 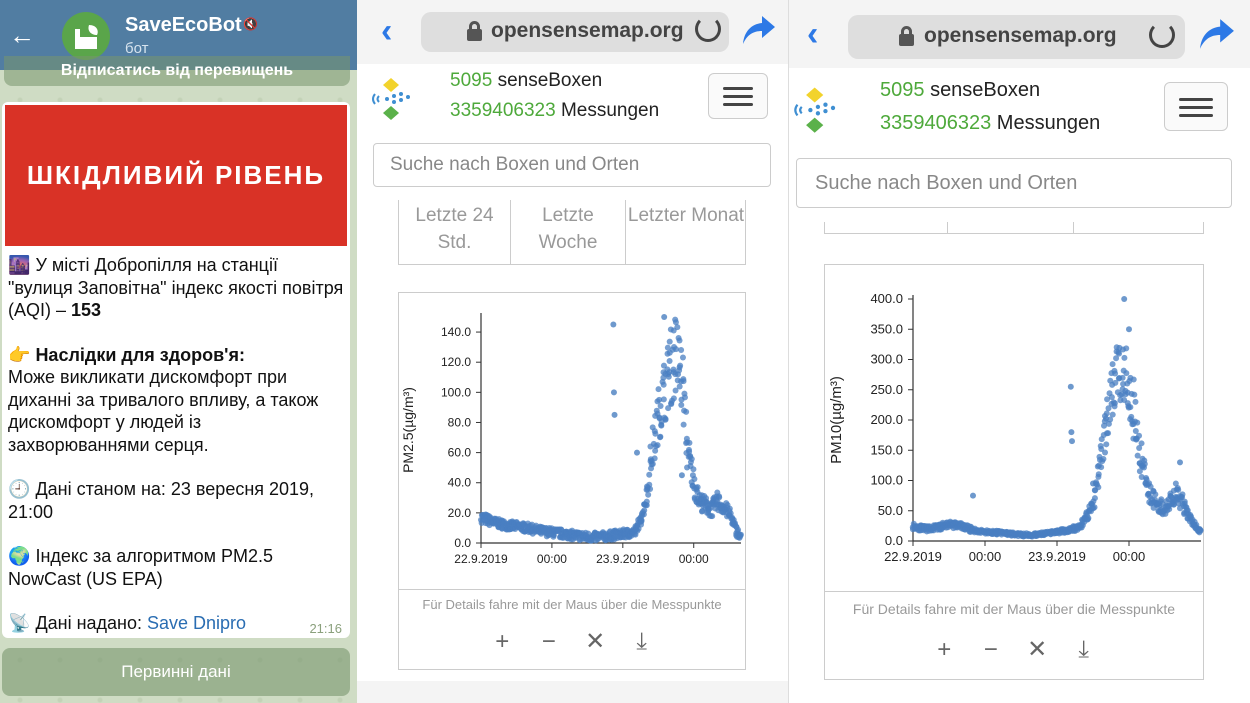 I want to click on raw-data-button: Первинні дані, so click(x=176, y=672).